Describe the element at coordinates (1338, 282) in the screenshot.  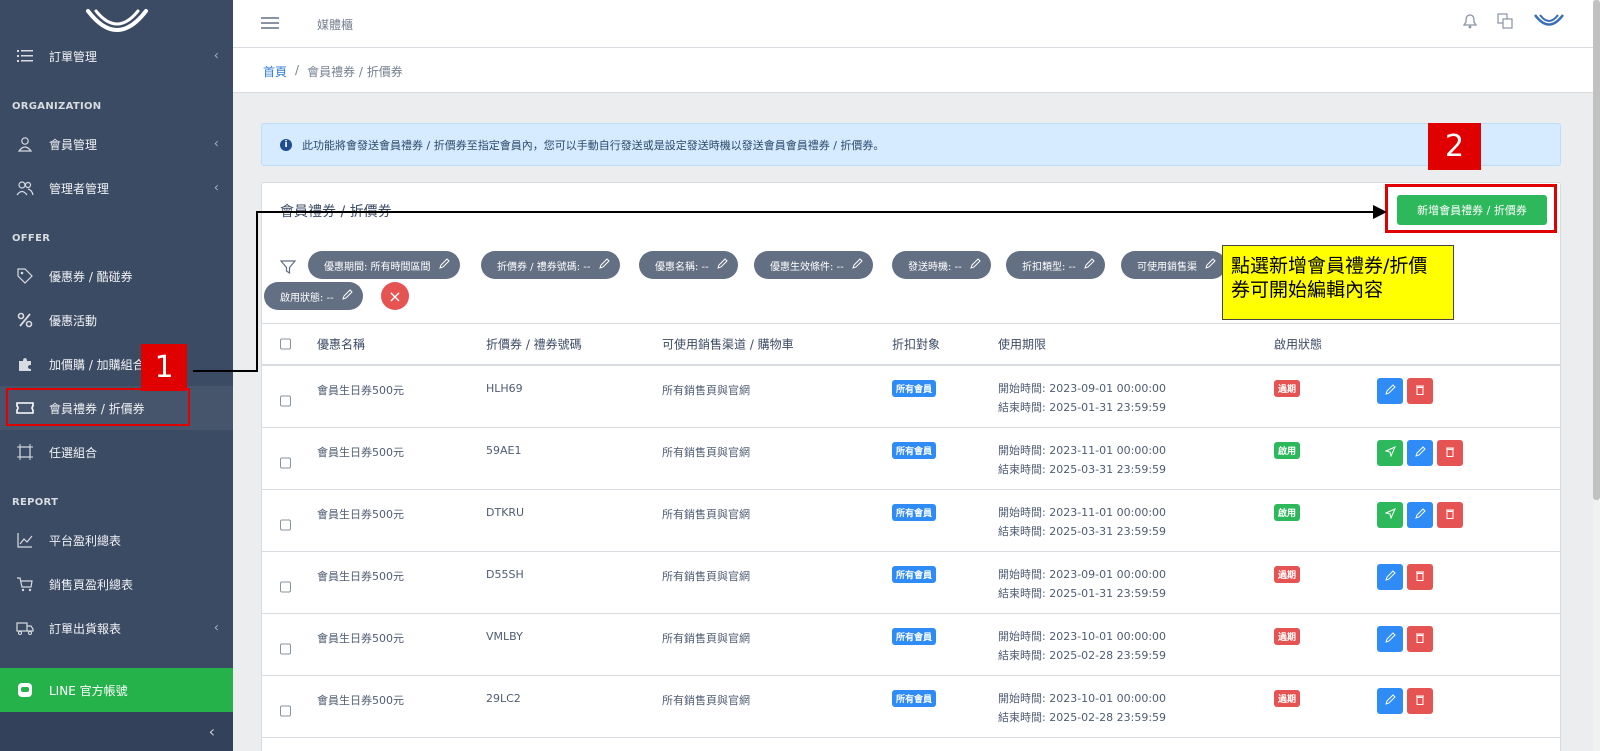
I see `annotation-note: 點選新增會員禮券/折價券可開始編輯內容` at that location.